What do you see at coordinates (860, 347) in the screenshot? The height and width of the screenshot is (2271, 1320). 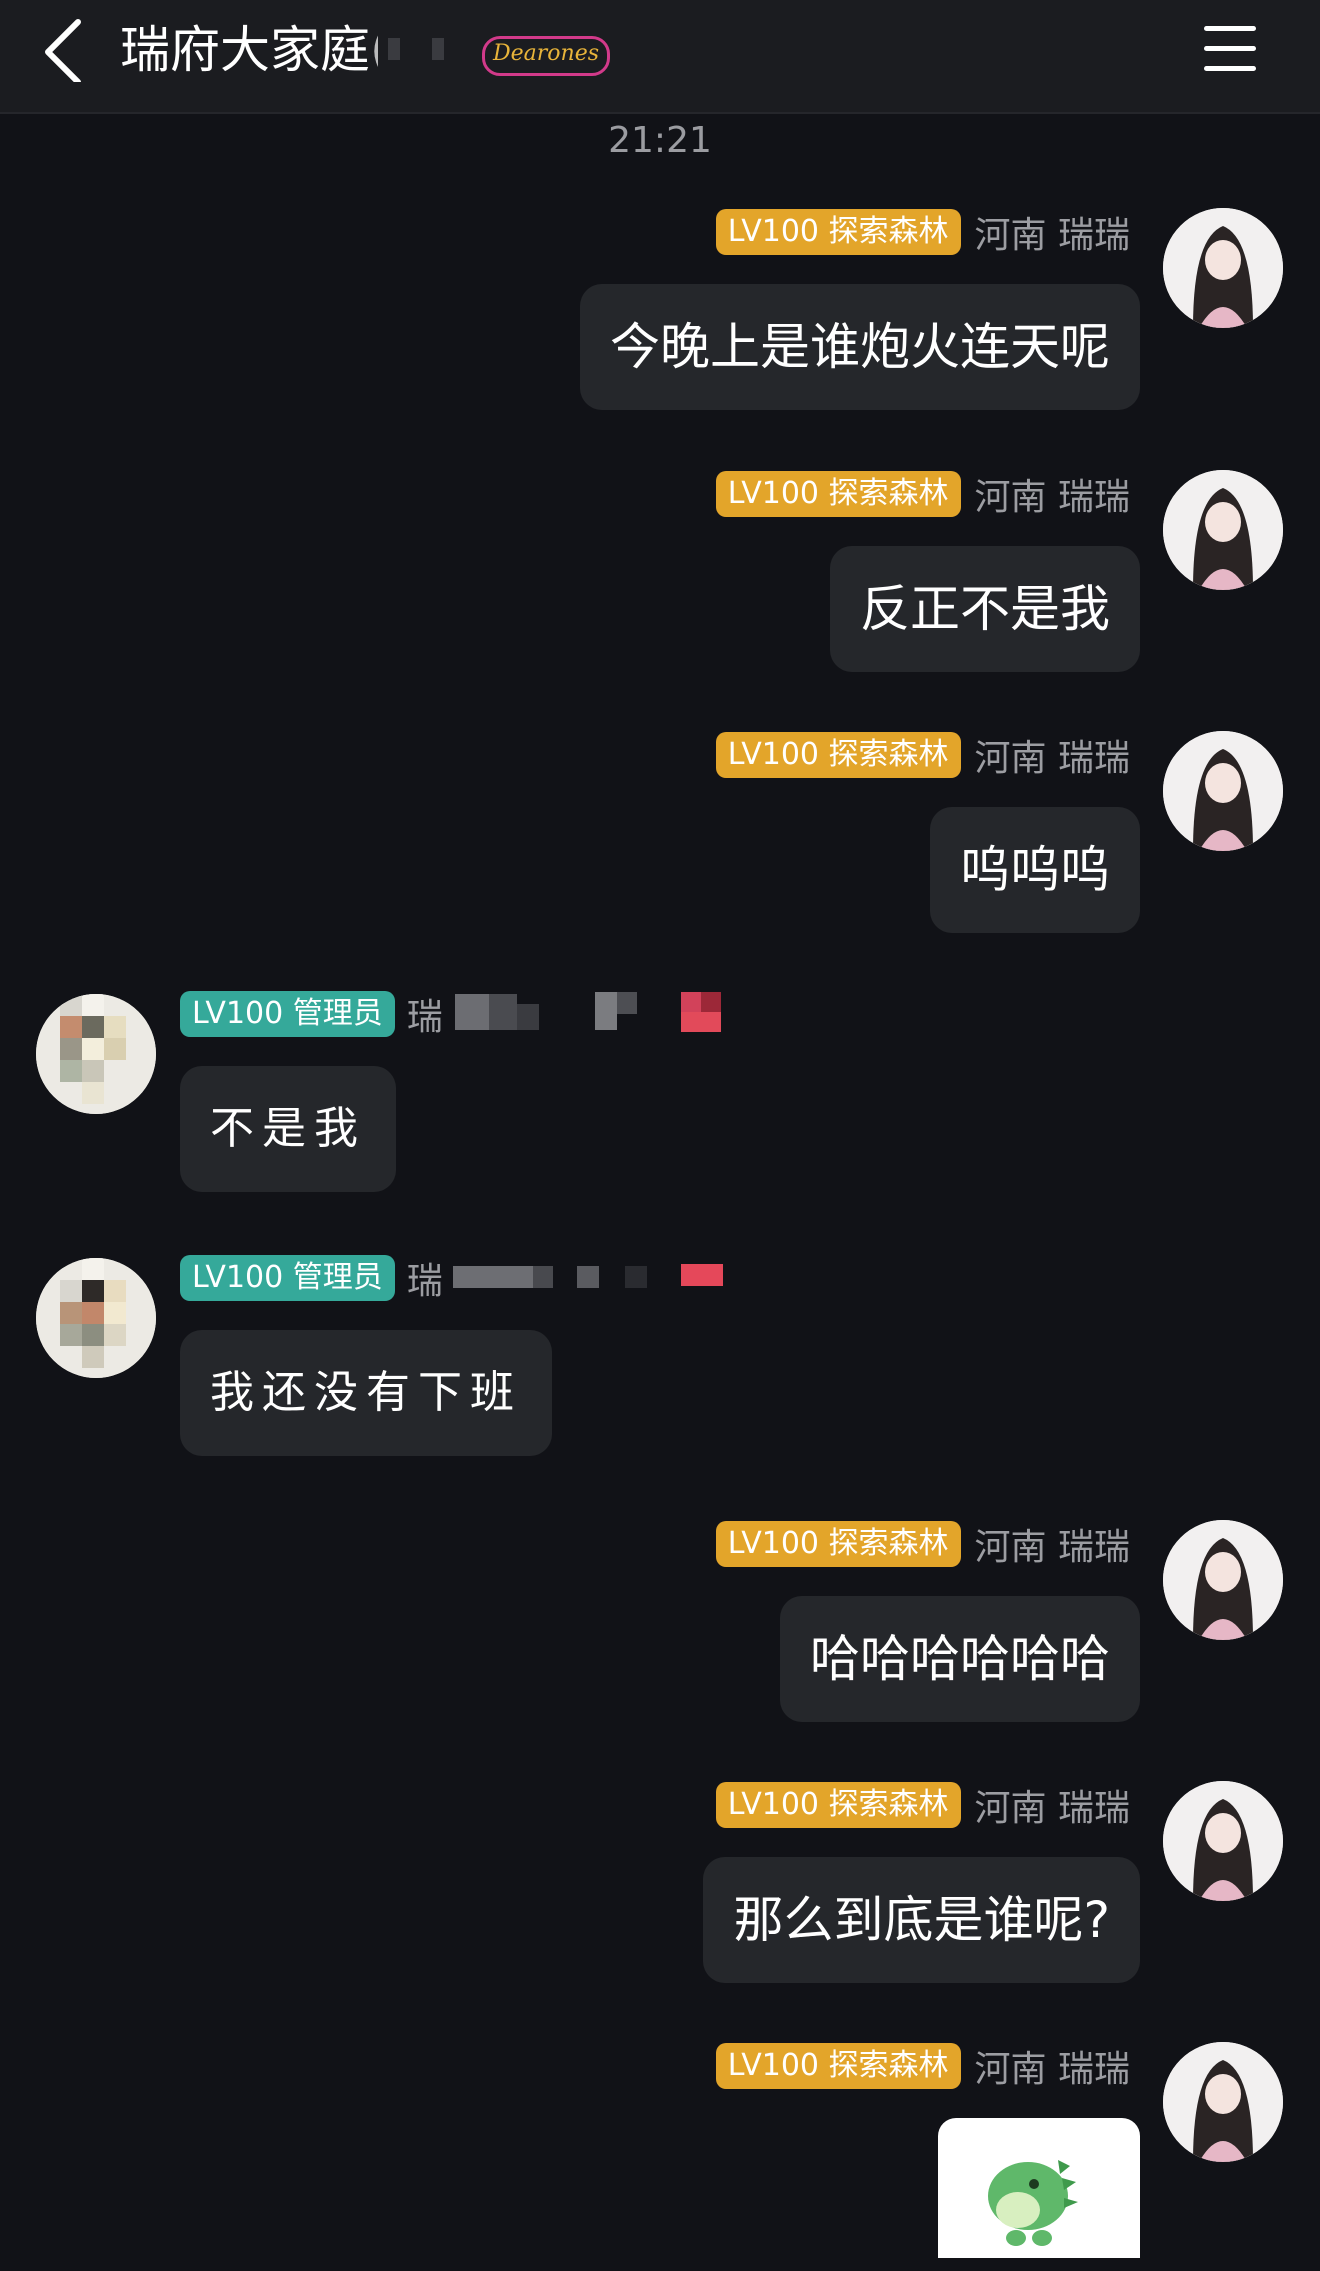 I see `message-bubble: 今晚上是谁炮火连天呢` at bounding box center [860, 347].